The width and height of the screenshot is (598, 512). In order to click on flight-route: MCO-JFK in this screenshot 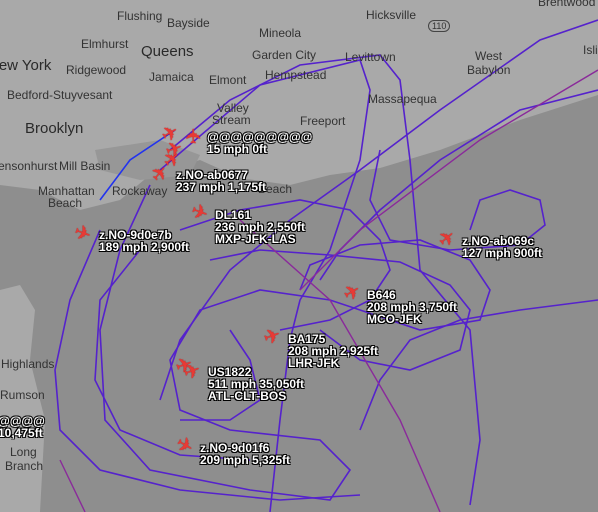, I will do `click(394, 319)`.